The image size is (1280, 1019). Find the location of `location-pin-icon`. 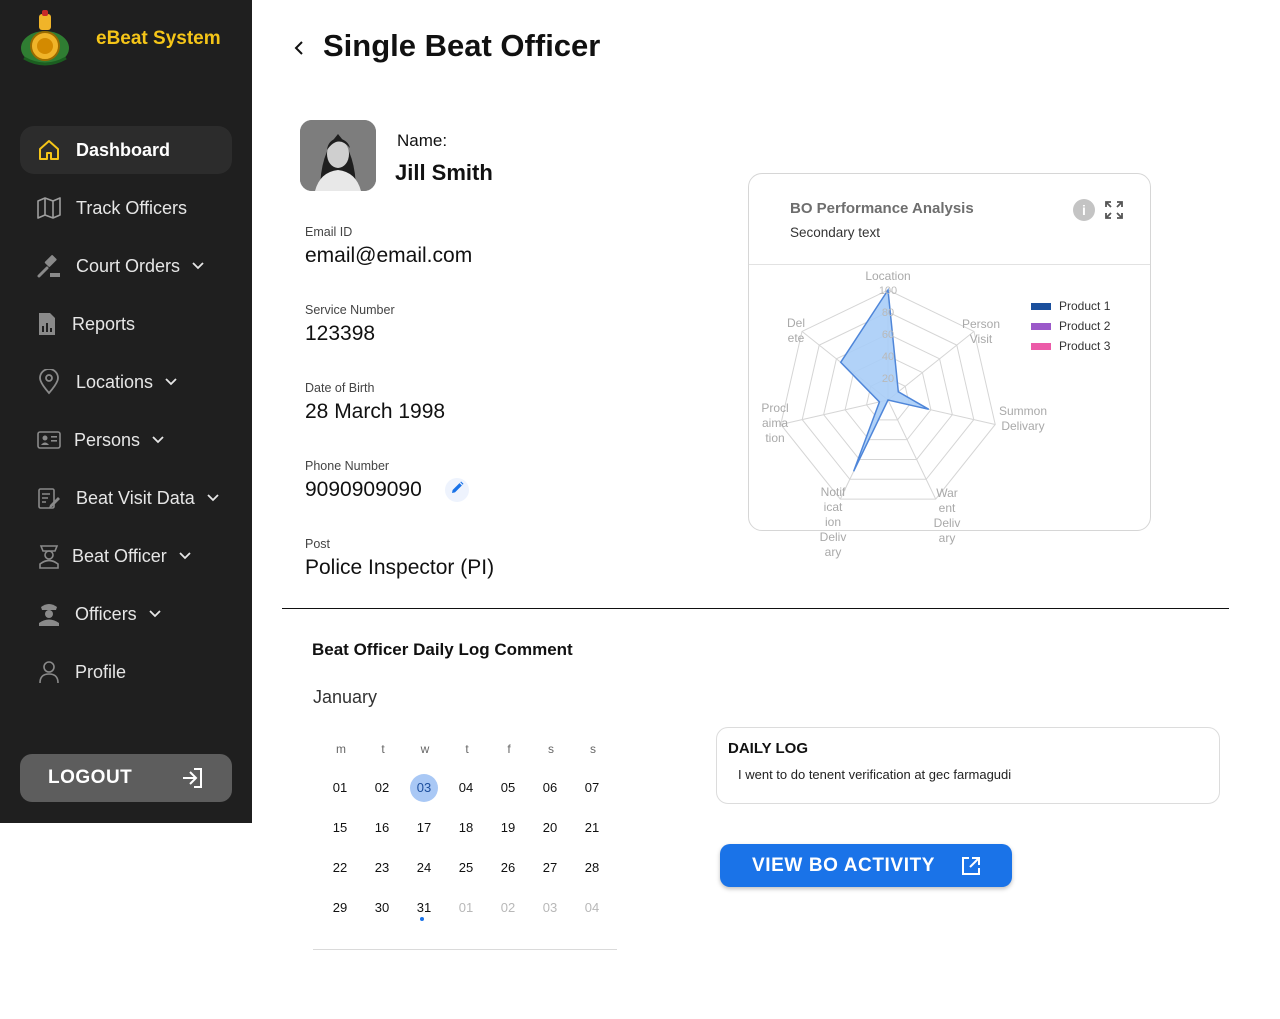

location-pin-icon is located at coordinates (49, 382).